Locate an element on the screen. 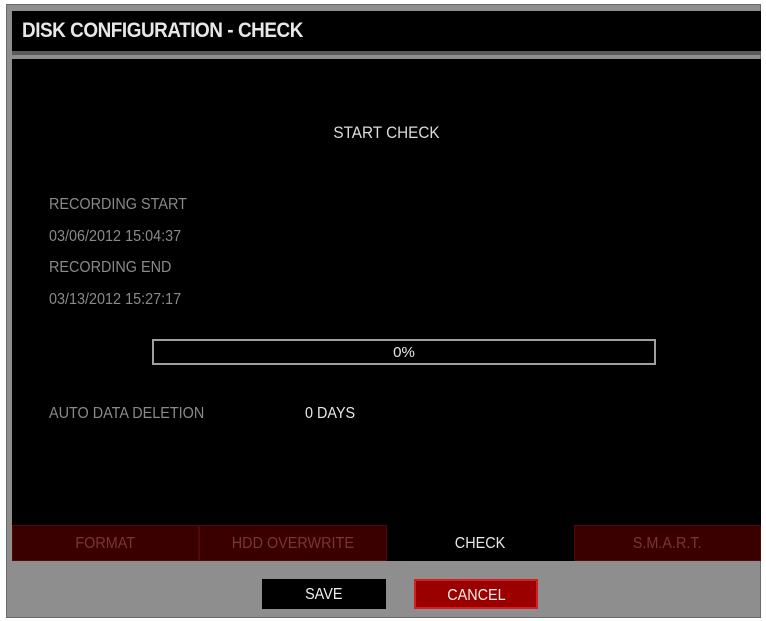  save-button-label: SAVE is located at coordinates (324, 594).